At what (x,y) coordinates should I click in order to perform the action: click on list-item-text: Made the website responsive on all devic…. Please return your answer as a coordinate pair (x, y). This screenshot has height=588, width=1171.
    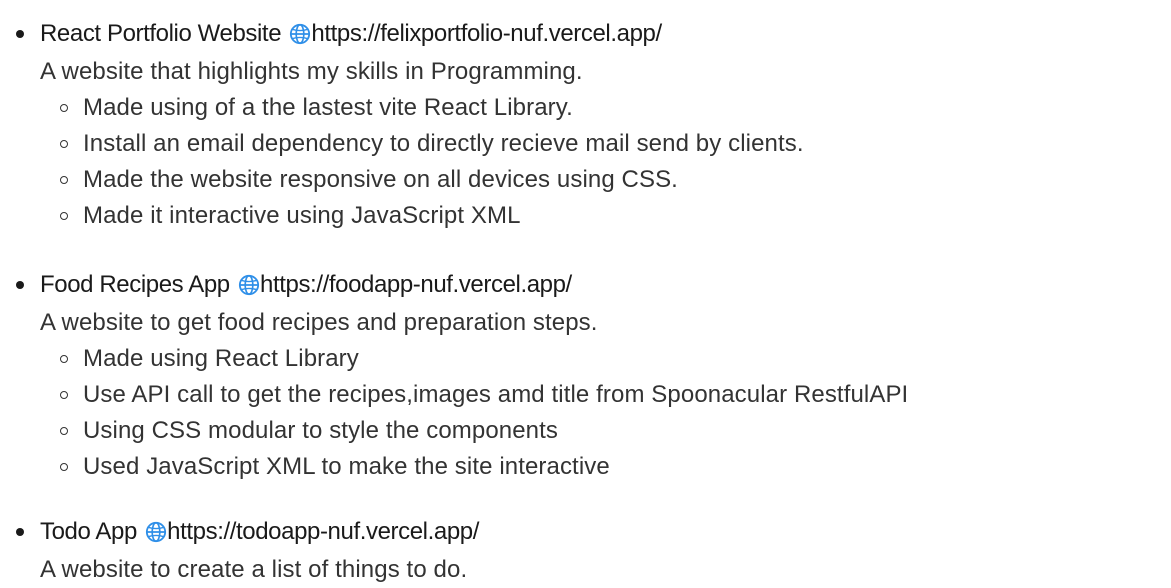
    Looking at the image, I should click on (380, 179).